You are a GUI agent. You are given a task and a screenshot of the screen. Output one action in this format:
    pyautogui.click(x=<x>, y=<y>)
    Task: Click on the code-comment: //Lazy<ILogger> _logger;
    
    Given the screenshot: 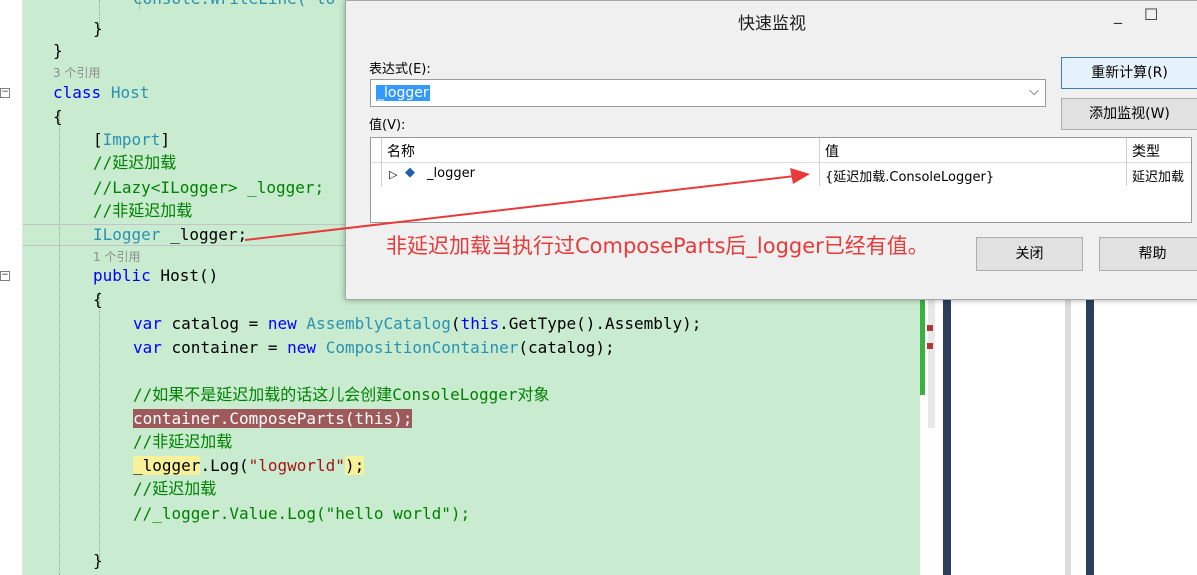 What is the action you would take?
    pyautogui.click(x=209, y=187)
    